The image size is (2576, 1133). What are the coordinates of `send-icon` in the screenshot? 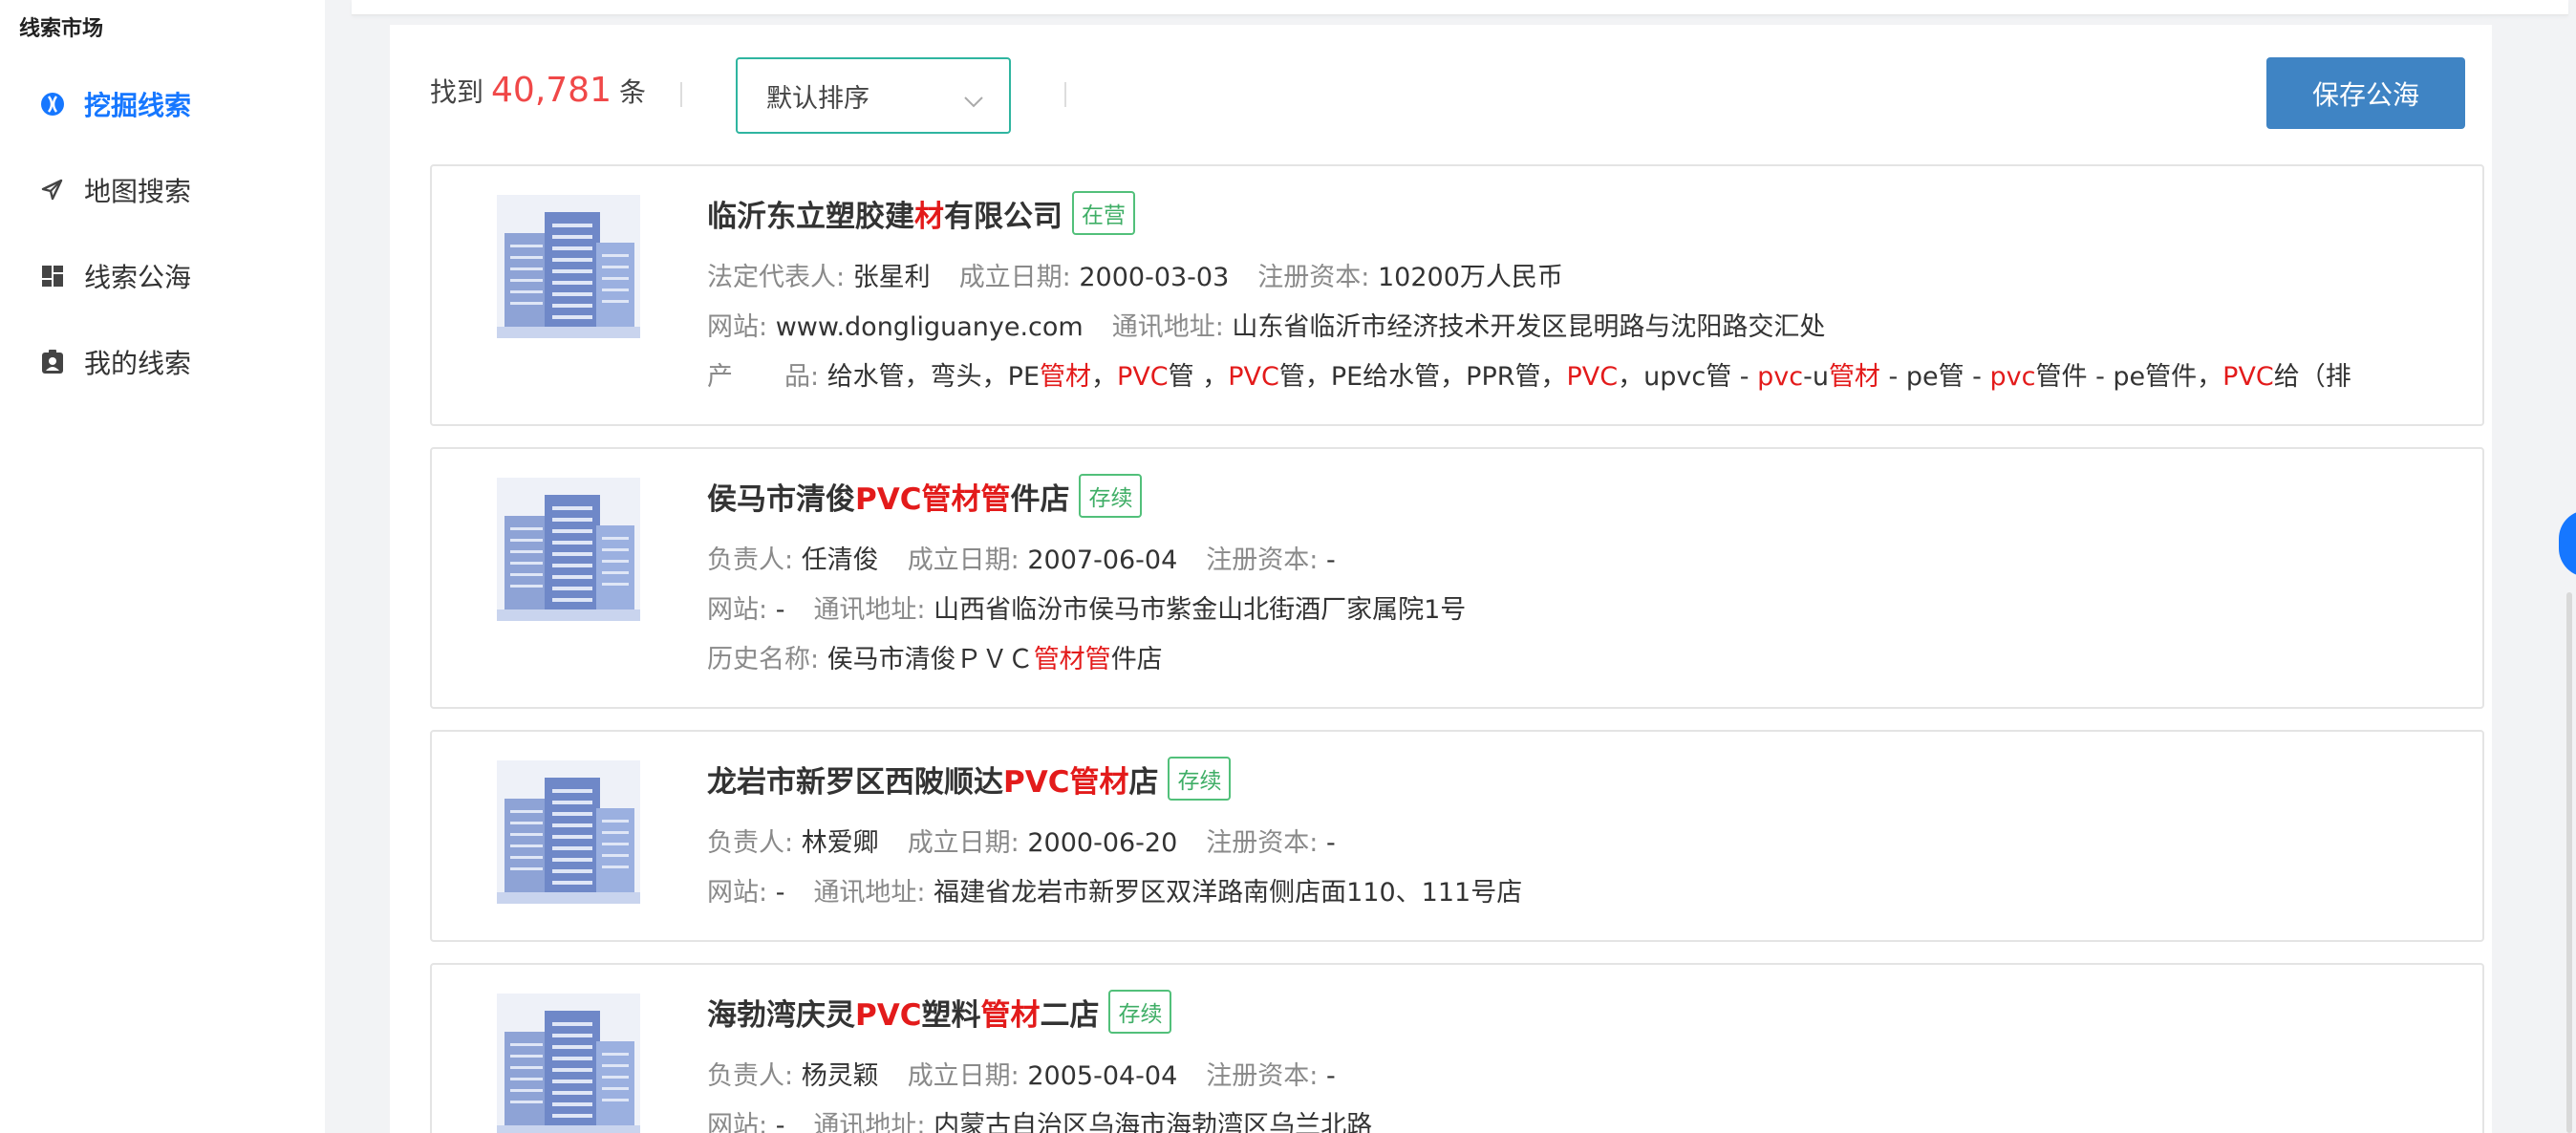 It's located at (52, 190).